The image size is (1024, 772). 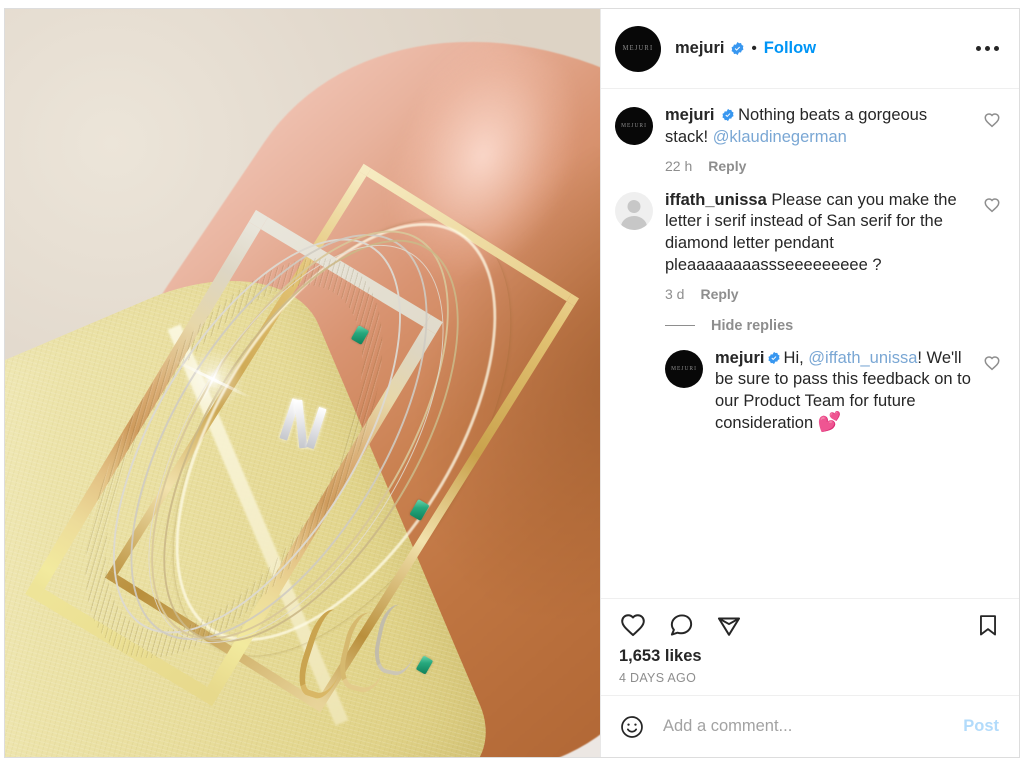 What do you see at coordinates (745, 48) in the screenshot?
I see `post-header-text: mejuri • Follow` at bounding box center [745, 48].